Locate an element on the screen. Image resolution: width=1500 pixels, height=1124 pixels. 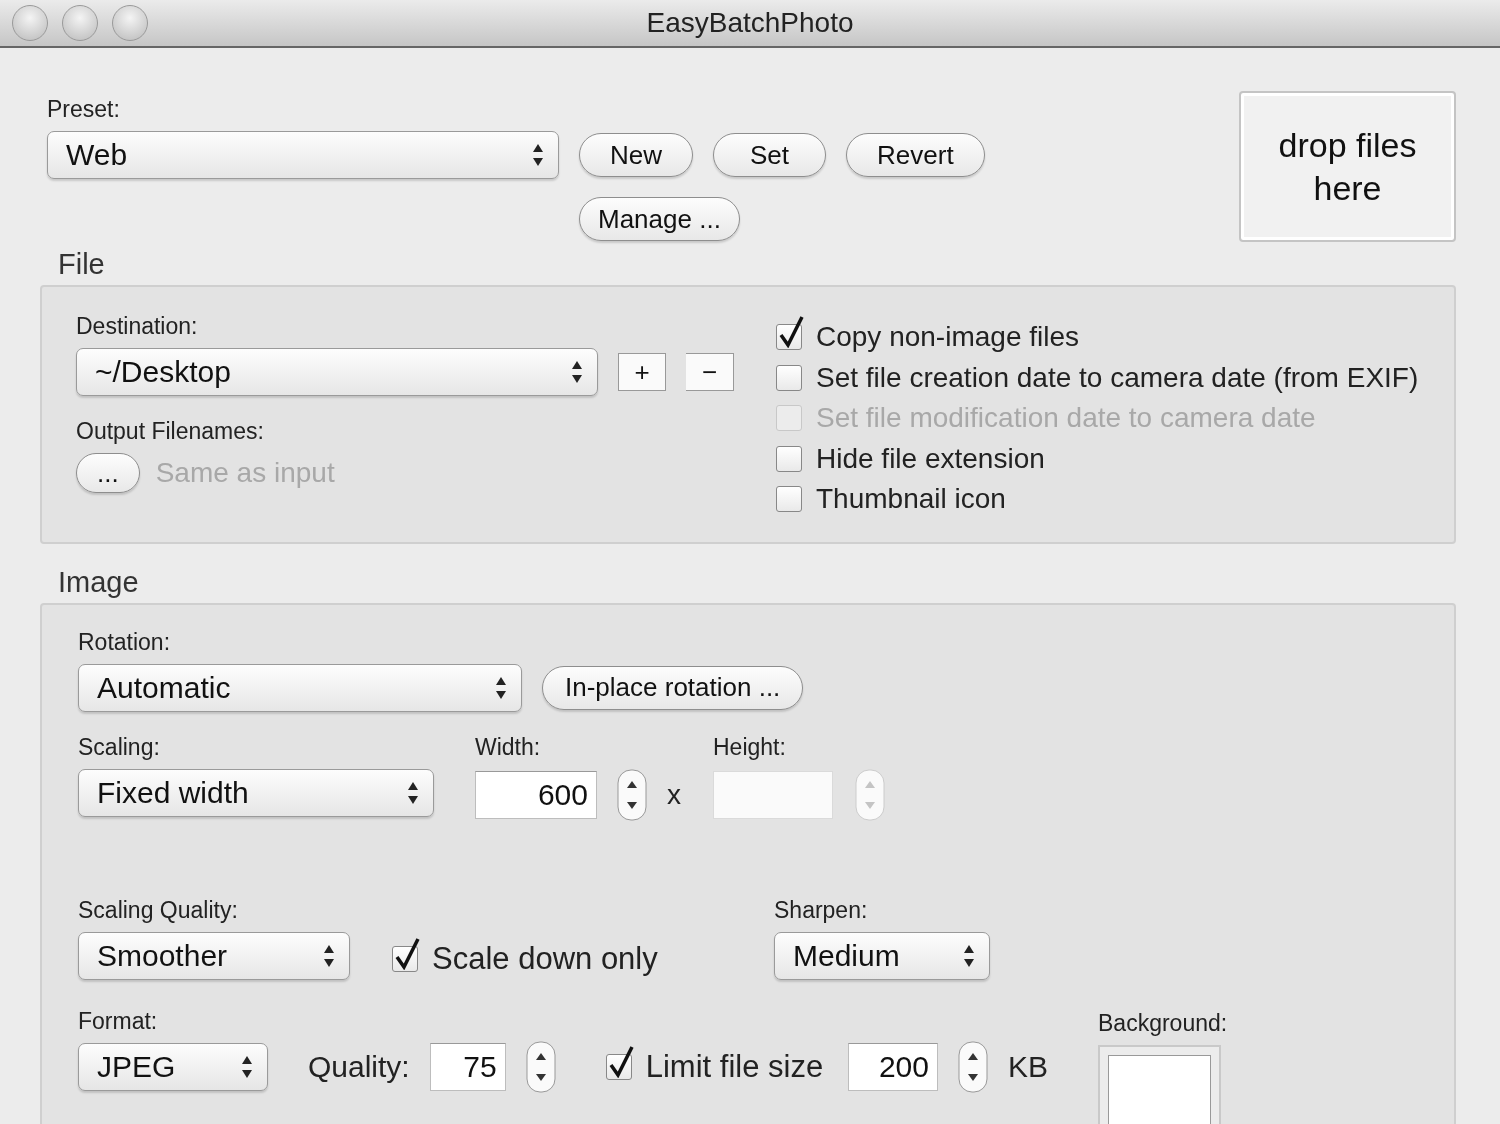
checkbox-label: Set file creation date to camera date (from EXIF) is located at coordinates (1117, 377).